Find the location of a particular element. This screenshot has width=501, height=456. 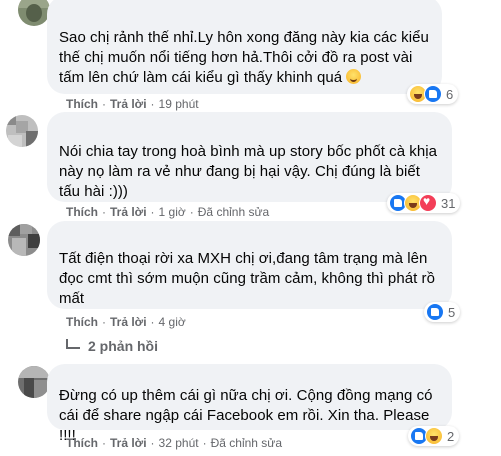

timestamp: 19 phút is located at coordinates (179, 104).